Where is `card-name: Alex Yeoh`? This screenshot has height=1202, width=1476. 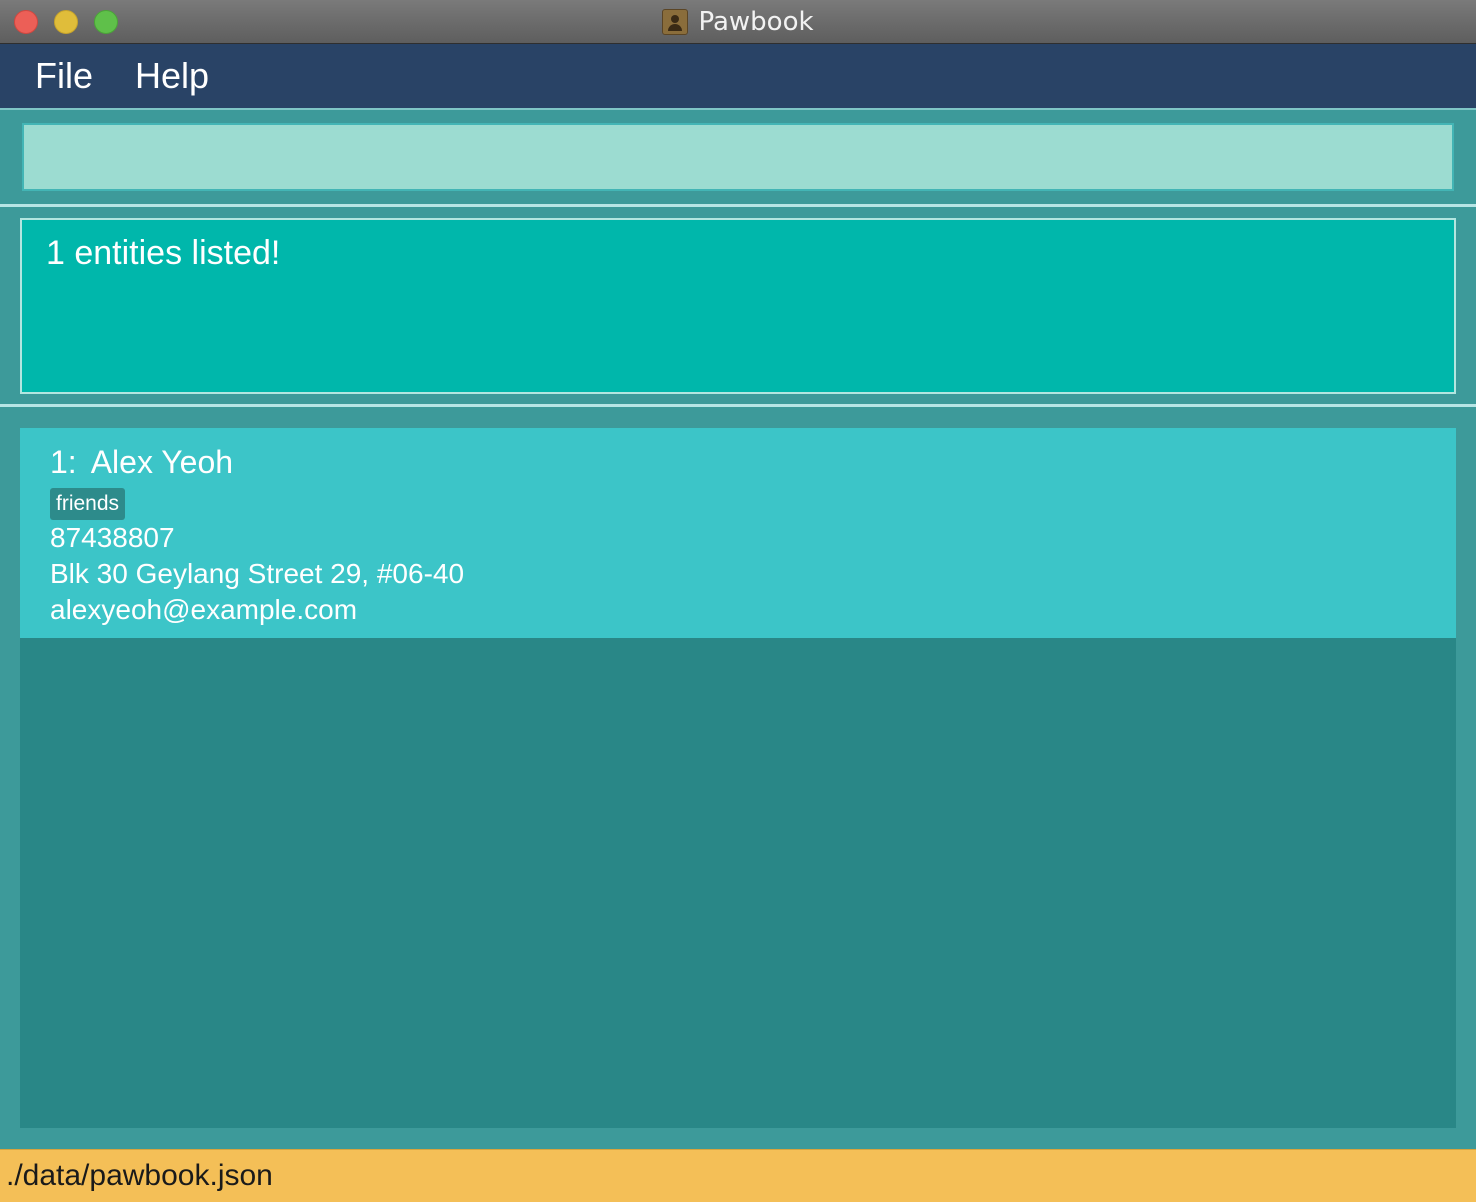
card-name: Alex Yeoh is located at coordinates (162, 462).